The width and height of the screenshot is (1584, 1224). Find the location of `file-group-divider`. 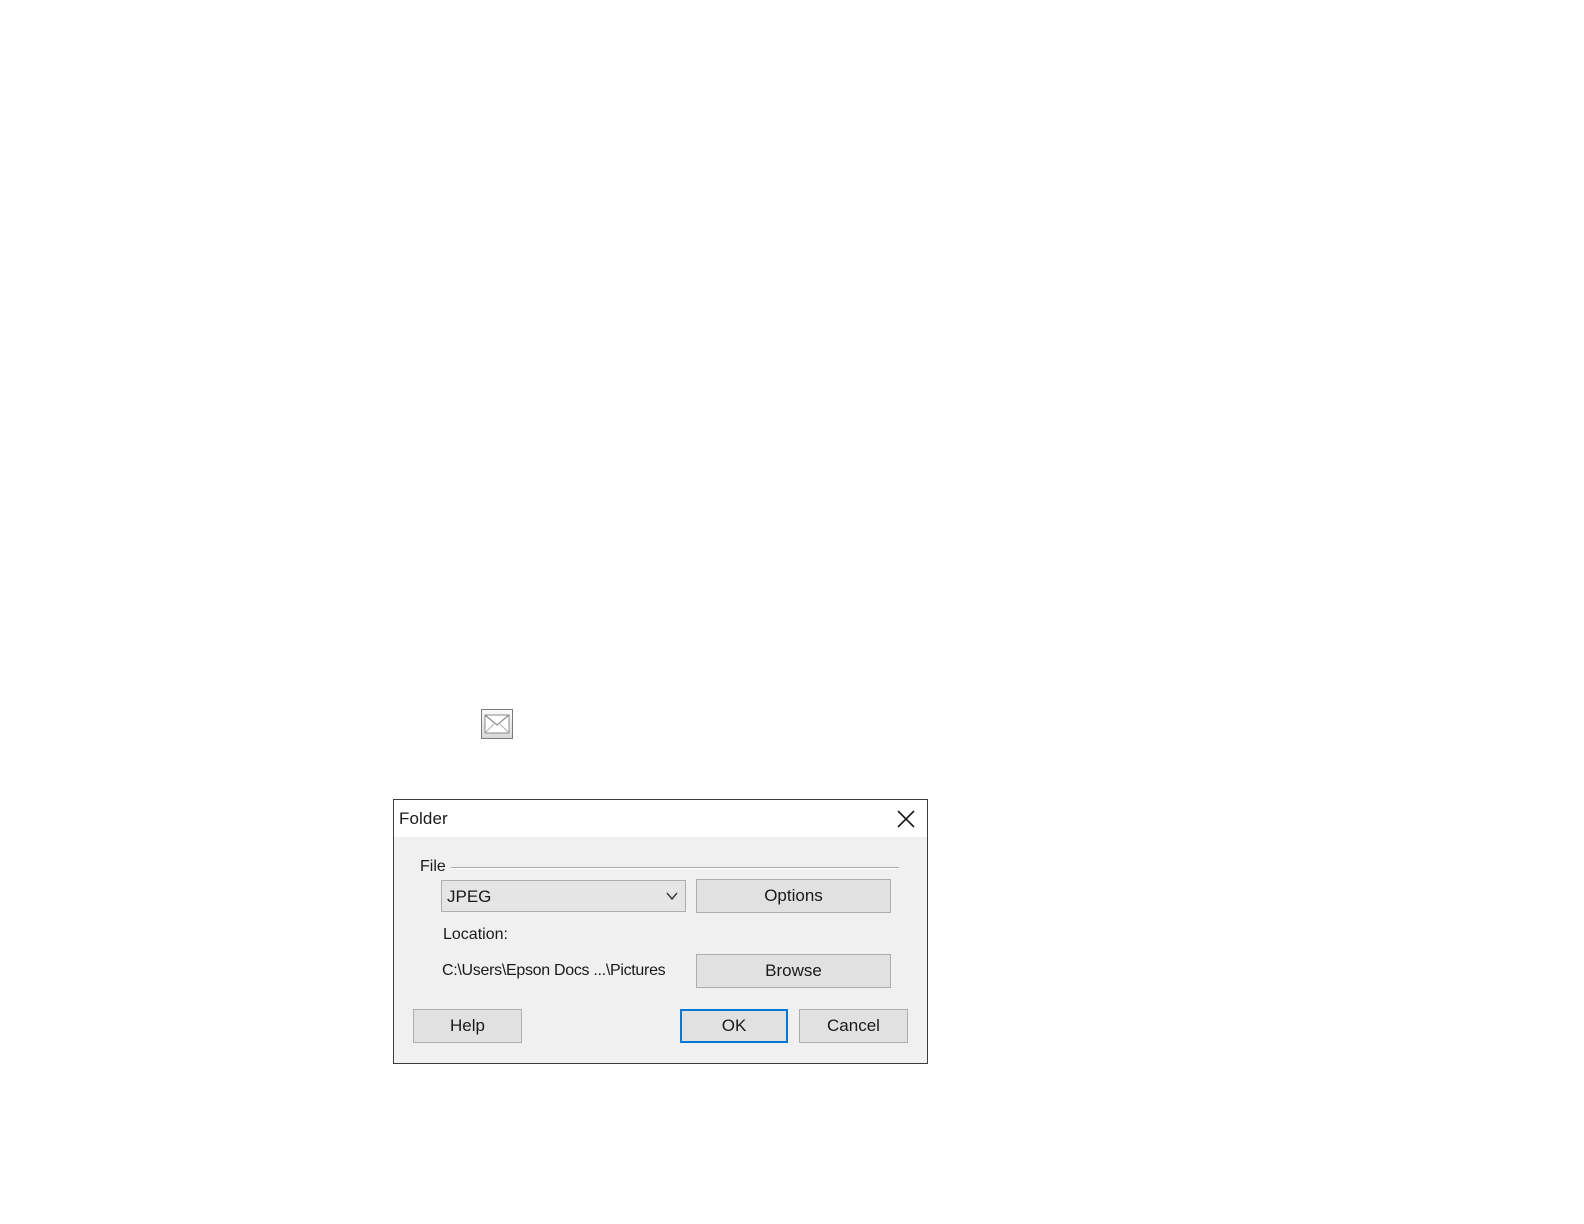

file-group-divider is located at coordinates (675, 868).